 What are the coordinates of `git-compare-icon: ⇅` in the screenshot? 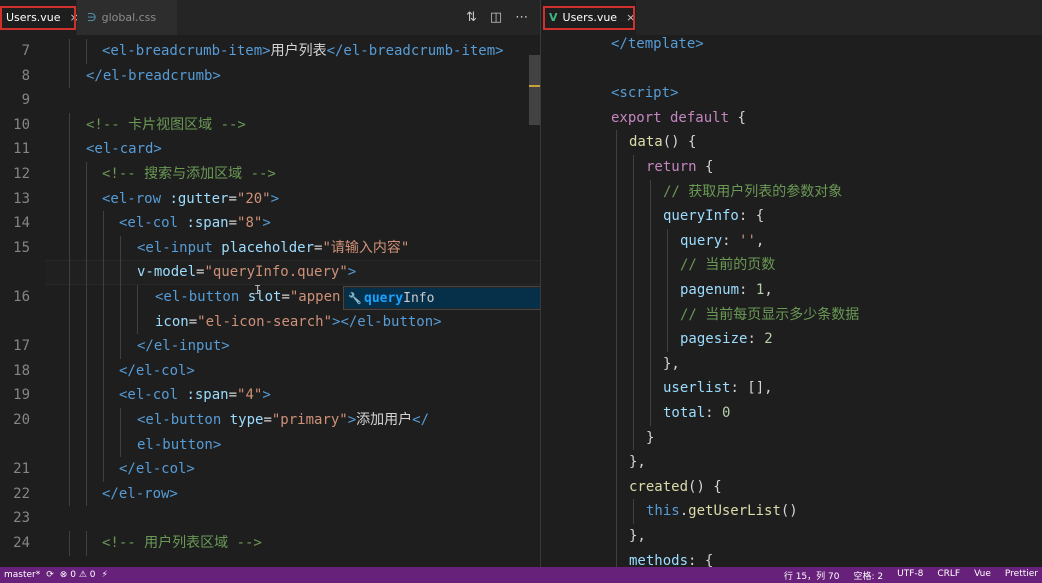 It's located at (471, 17).